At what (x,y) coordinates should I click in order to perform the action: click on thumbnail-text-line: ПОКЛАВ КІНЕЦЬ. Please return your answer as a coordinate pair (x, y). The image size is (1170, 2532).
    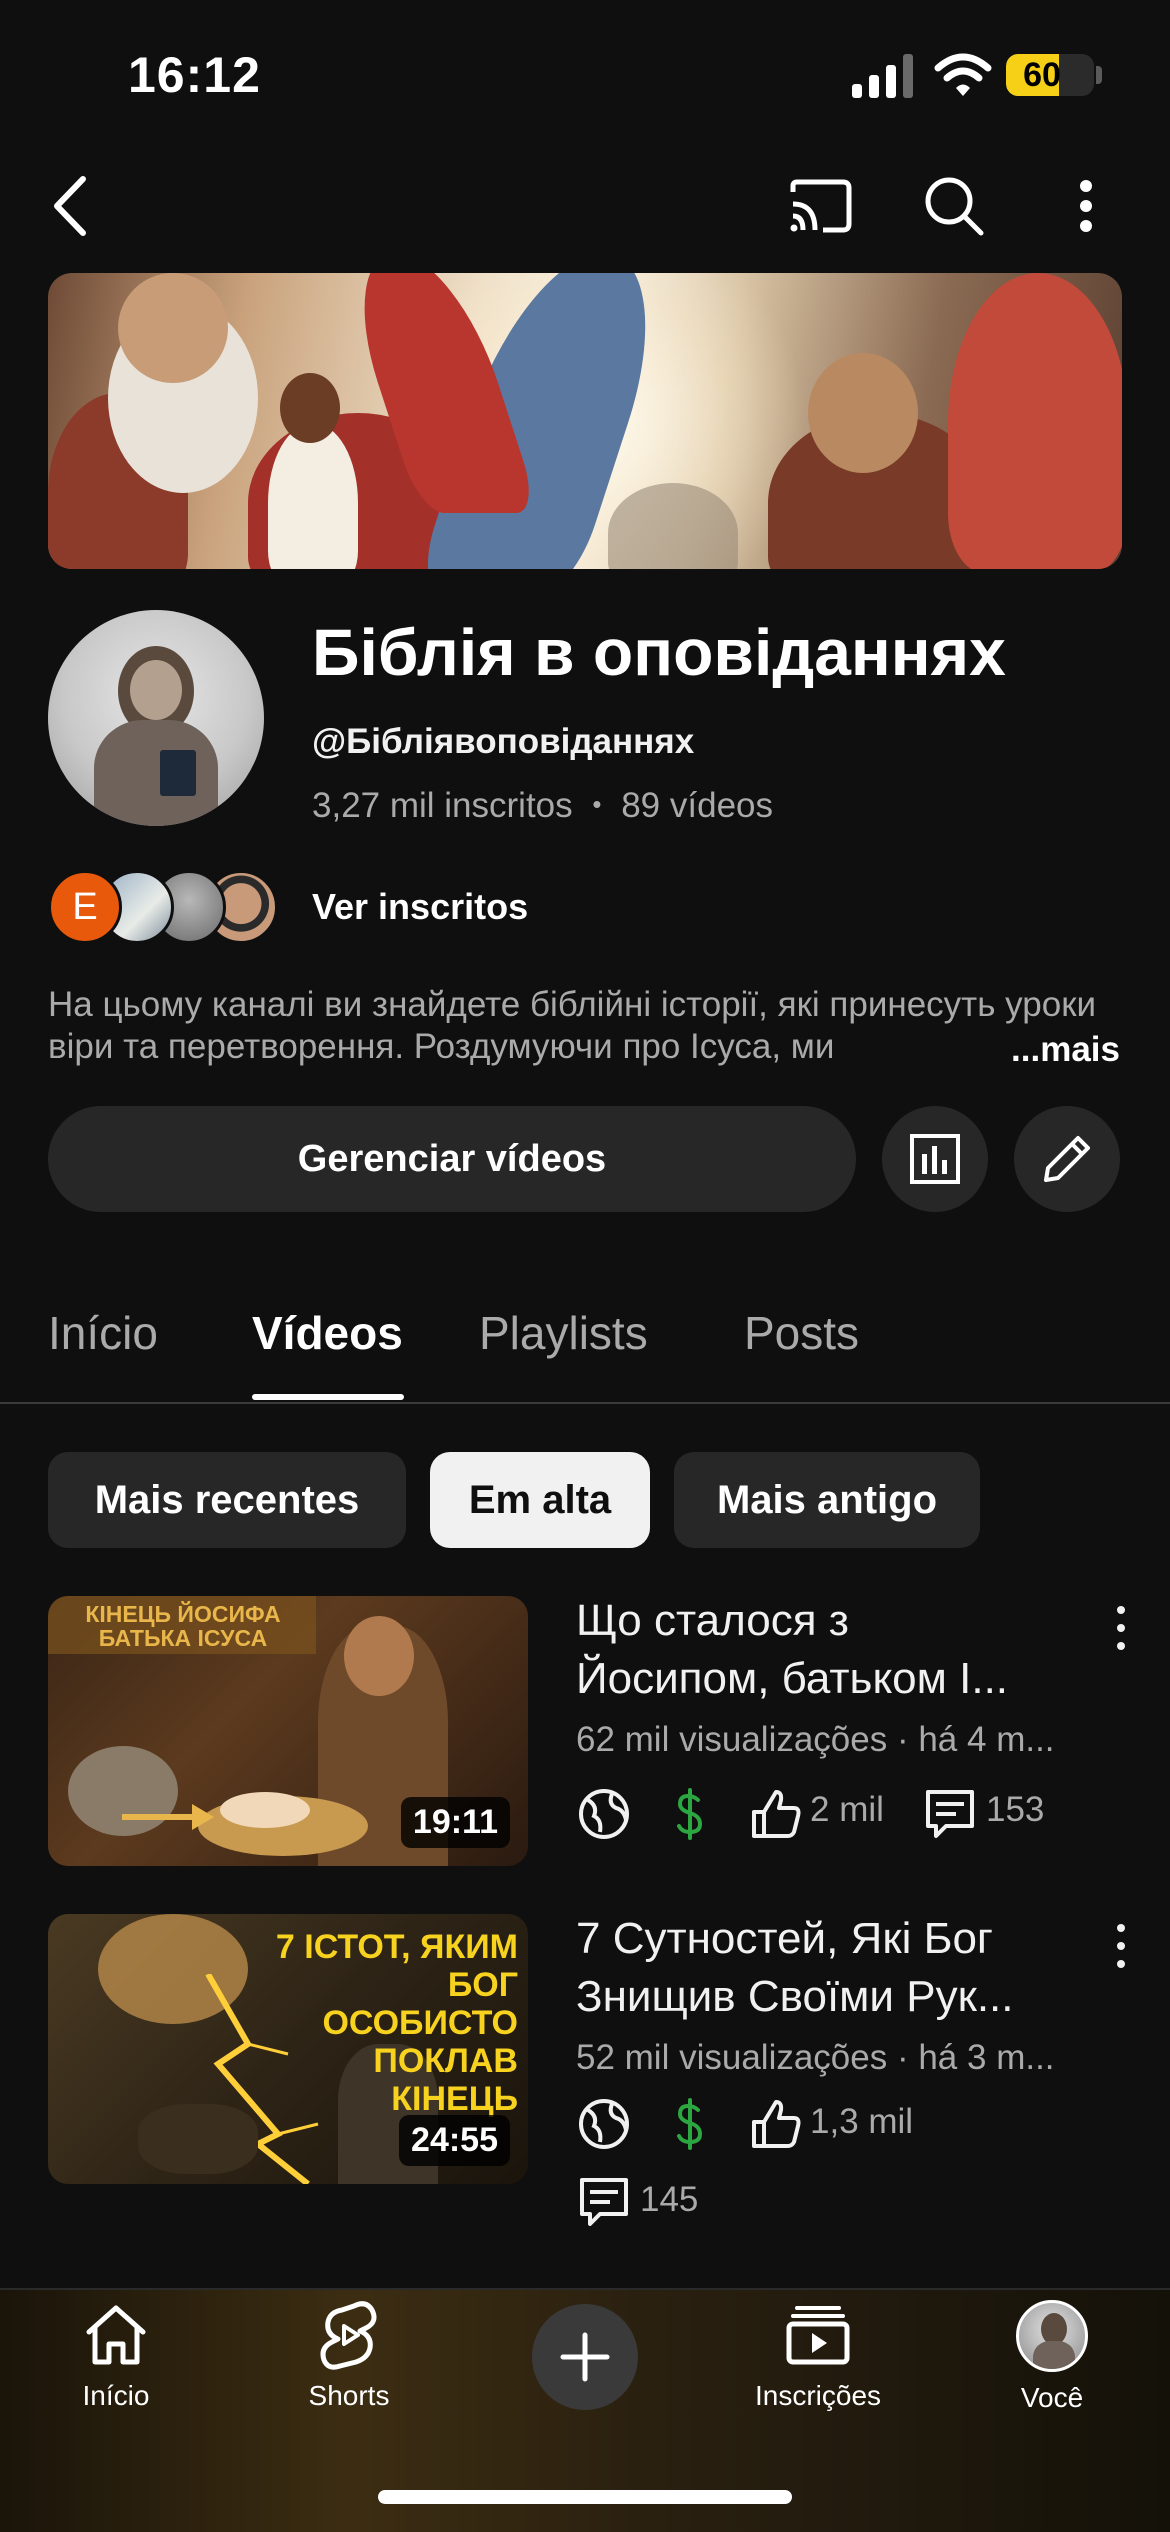
    Looking at the image, I should click on (445, 2080).